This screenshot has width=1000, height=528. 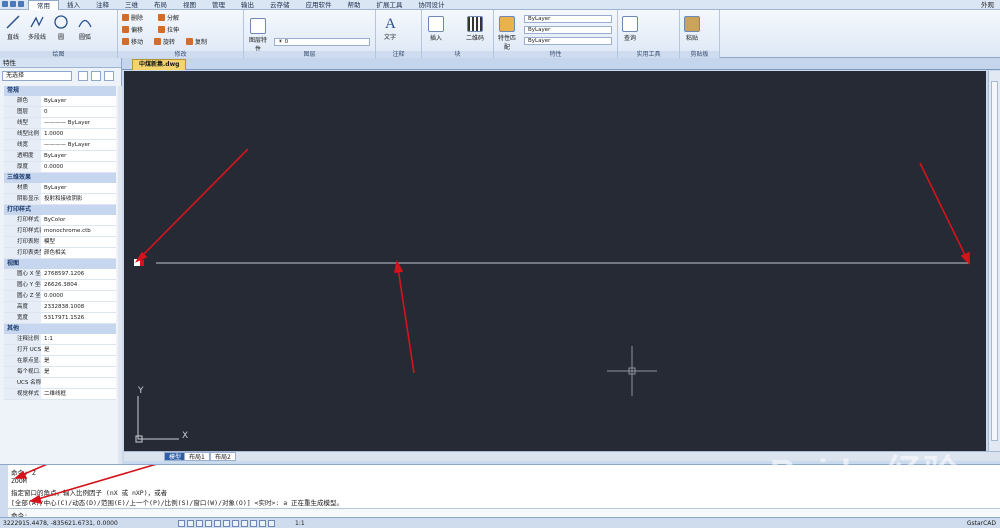 I want to click on copy-button: 复制, so click(x=196, y=41).